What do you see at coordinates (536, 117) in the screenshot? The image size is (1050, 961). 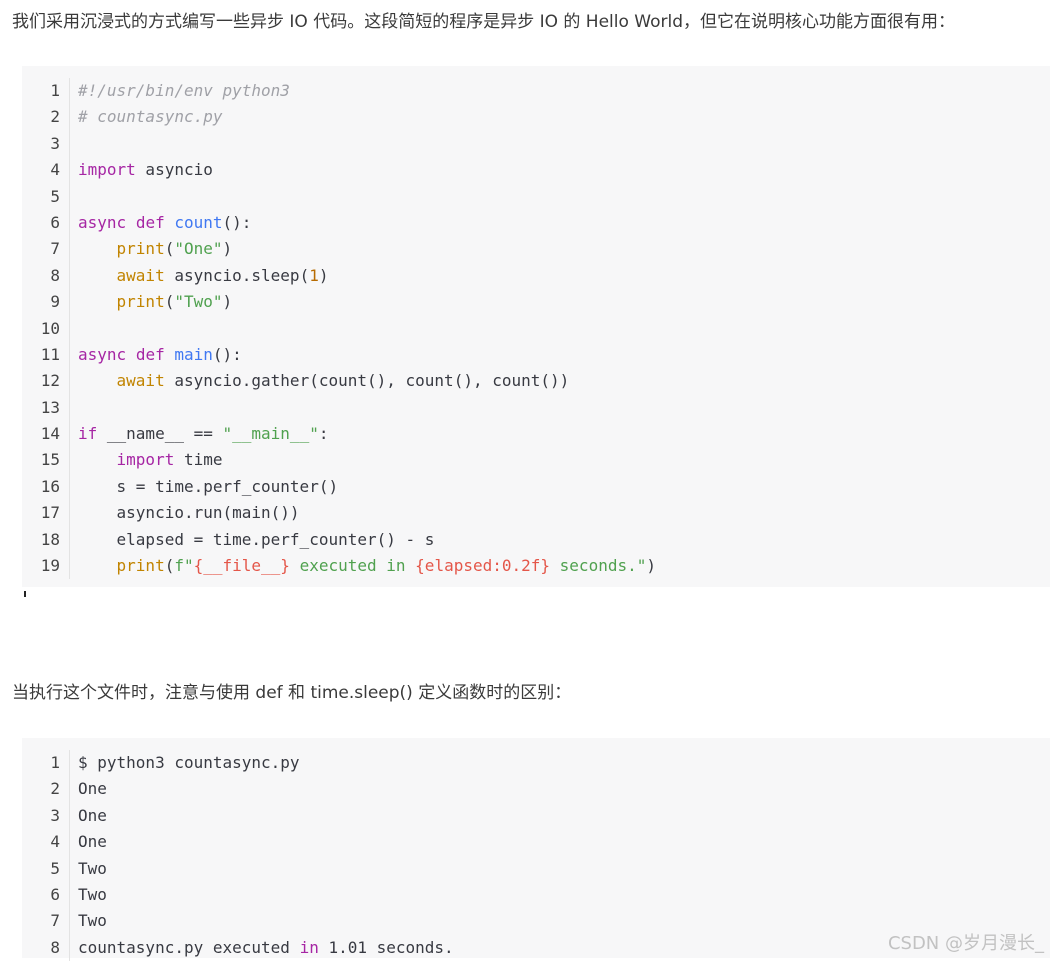 I see `code-line: 2 # countasync.py` at bounding box center [536, 117].